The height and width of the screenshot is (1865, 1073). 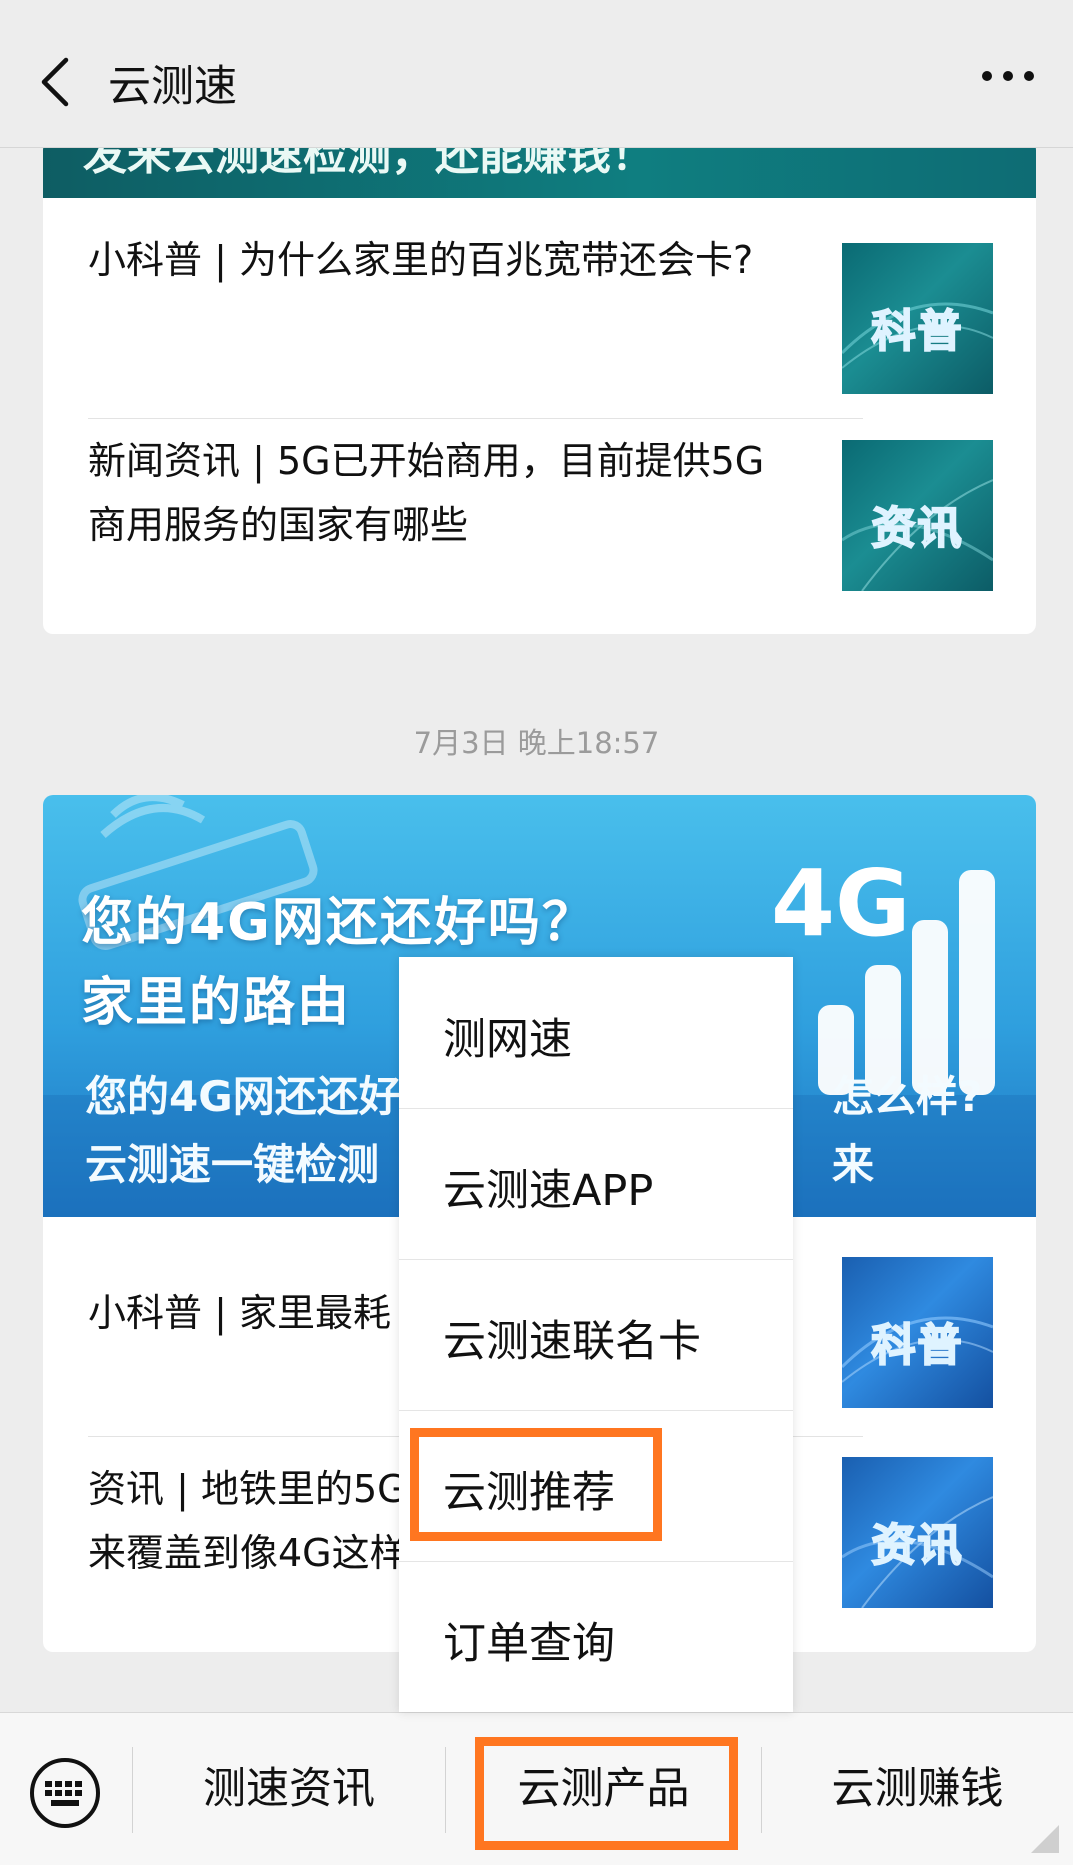 I want to click on hero-subtitle-line-1-tail: 怎么样?来, so click(x=907, y=1130).